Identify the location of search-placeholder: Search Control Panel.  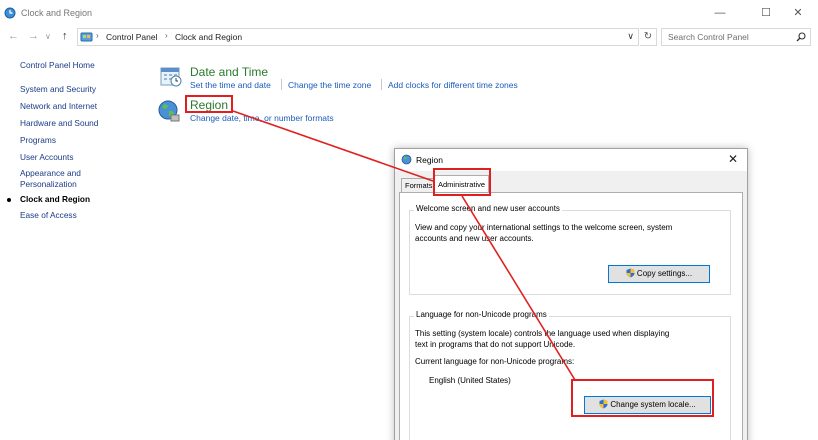
(708, 37).